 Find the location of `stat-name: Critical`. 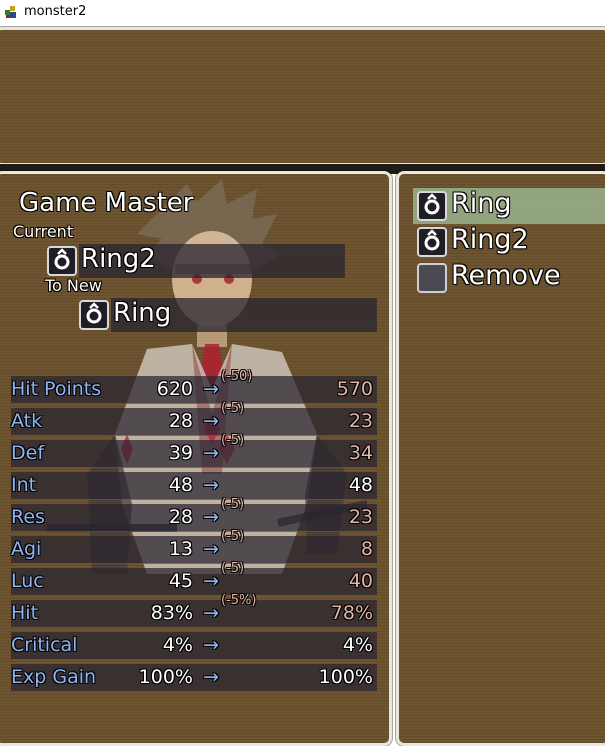

stat-name: Critical is located at coordinates (44, 645).